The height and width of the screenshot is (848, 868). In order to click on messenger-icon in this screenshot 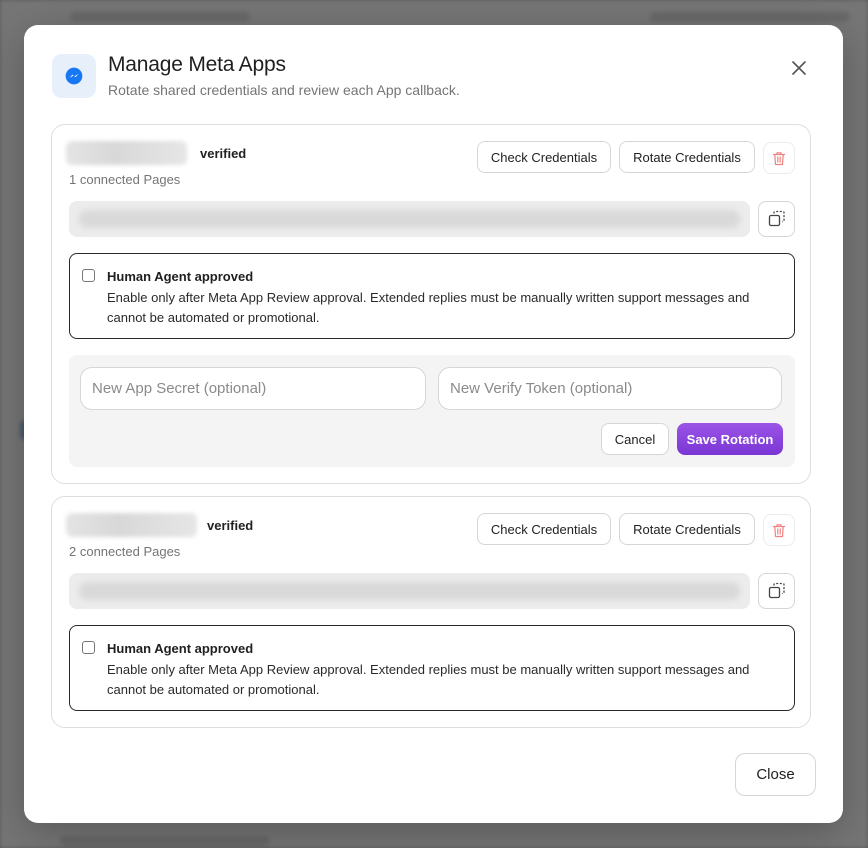, I will do `click(74, 76)`.